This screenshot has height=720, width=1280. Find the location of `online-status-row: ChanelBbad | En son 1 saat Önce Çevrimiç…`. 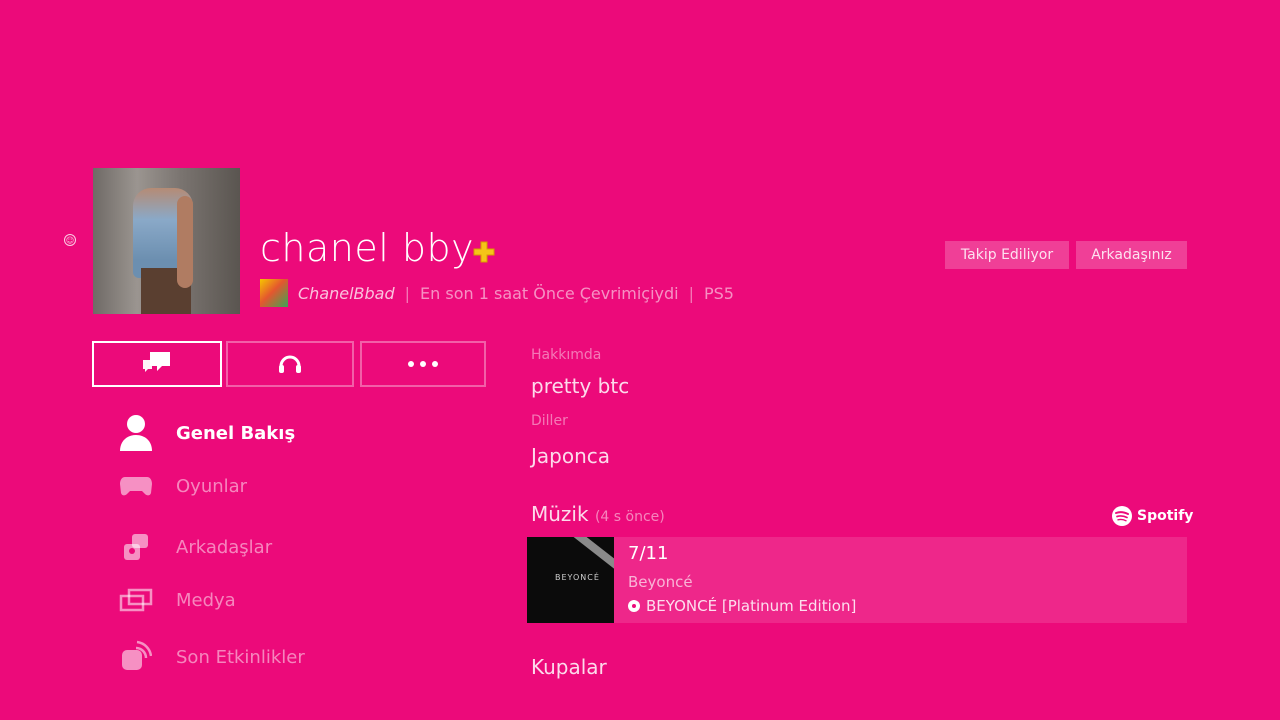

online-status-row: ChanelBbad | En son 1 saat Önce Çevrimiç… is located at coordinates (497, 293).